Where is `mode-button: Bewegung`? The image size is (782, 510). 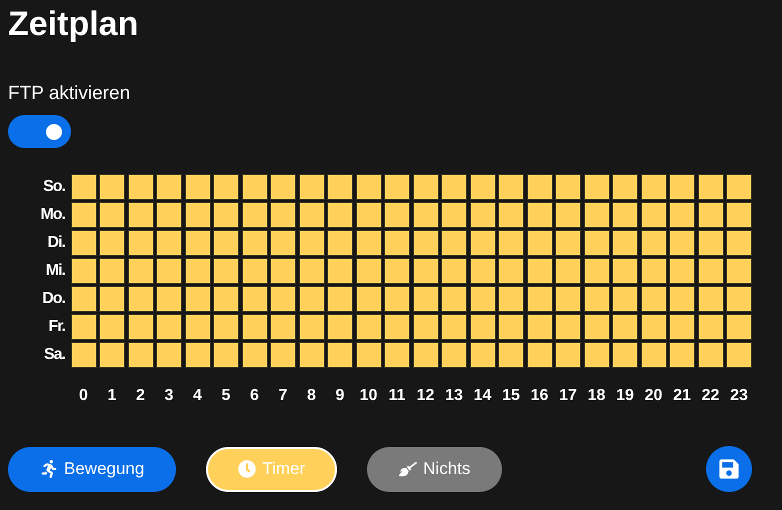
mode-button: Bewegung is located at coordinates (92, 469).